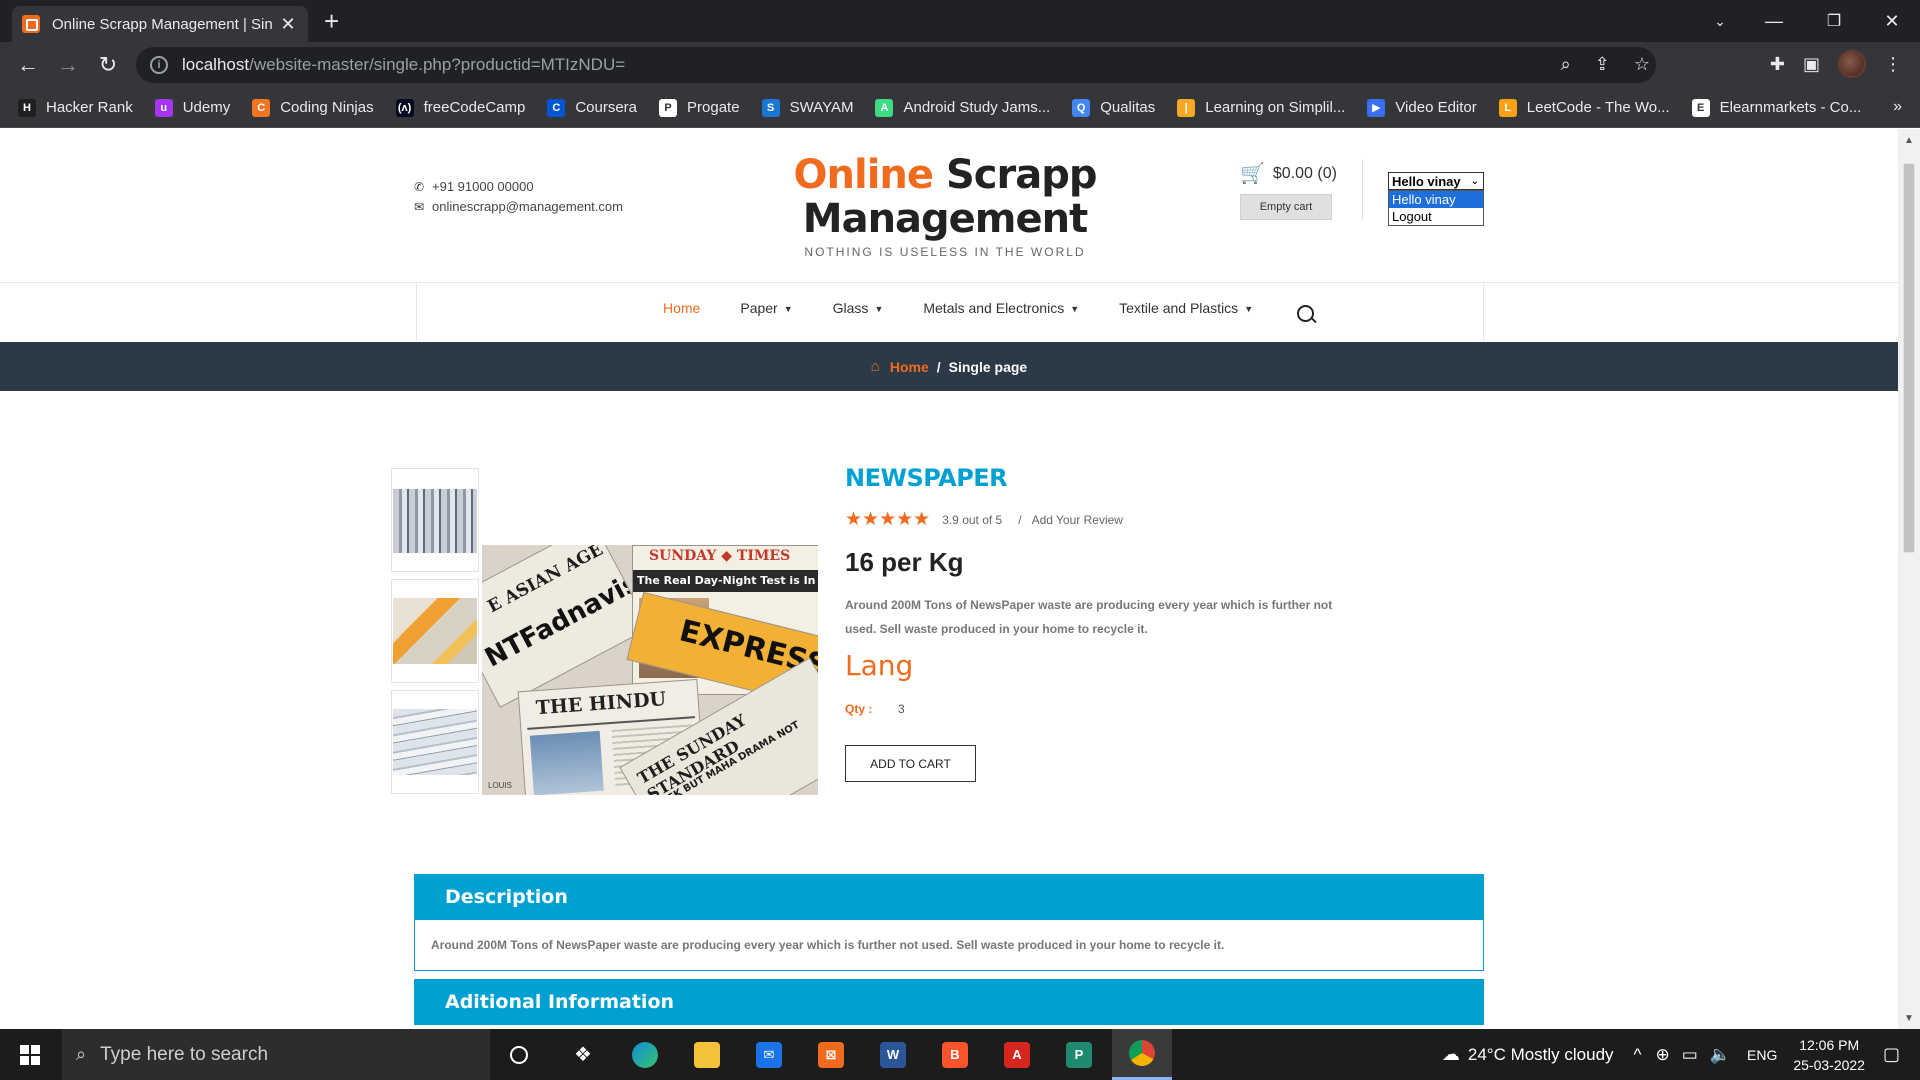 The height and width of the screenshot is (1080, 1920). What do you see at coordinates (949, 897) in the screenshot?
I see `description-tab-header: Description` at bounding box center [949, 897].